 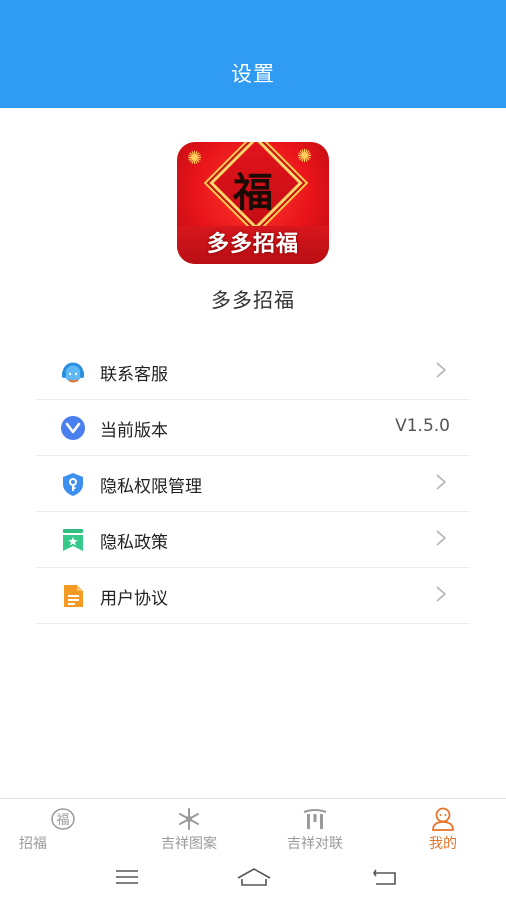 I want to click on menu-item-label: 当前版本, so click(x=134, y=431).